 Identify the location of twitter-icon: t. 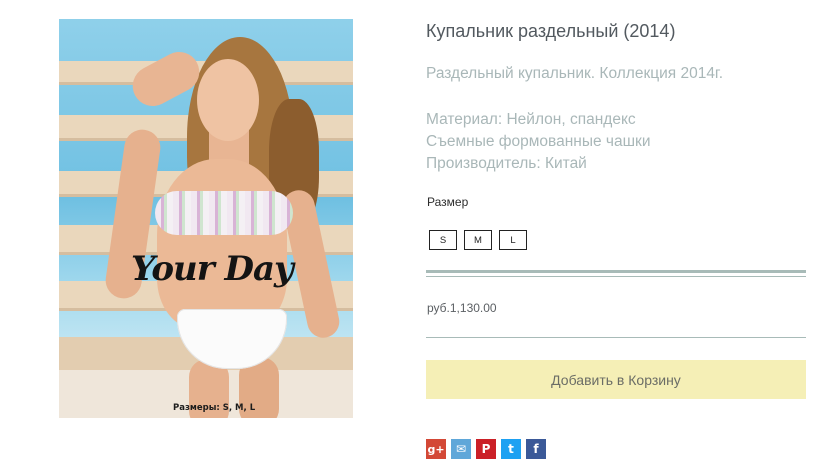
(511, 449).